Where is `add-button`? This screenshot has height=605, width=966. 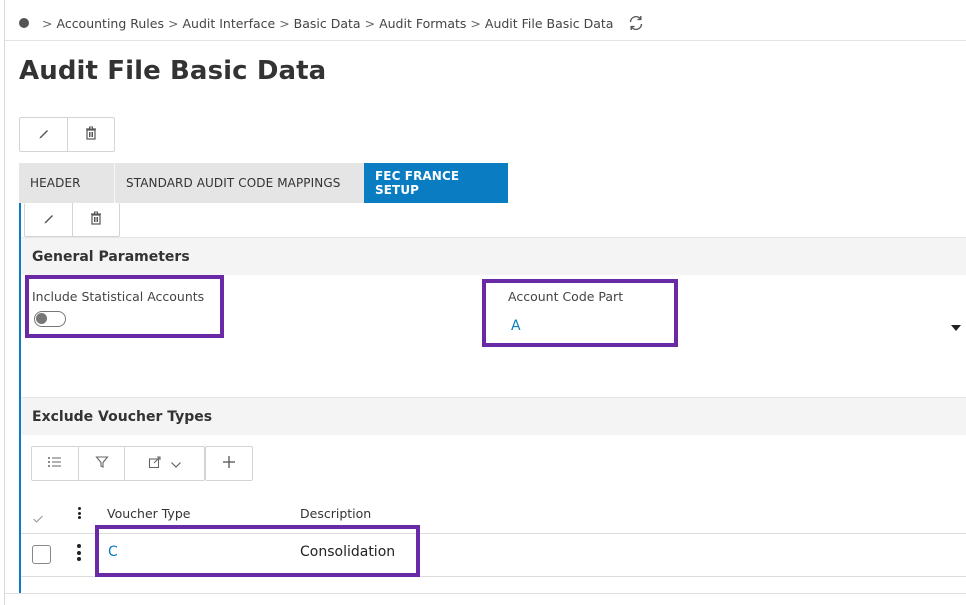
add-button is located at coordinates (229, 463).